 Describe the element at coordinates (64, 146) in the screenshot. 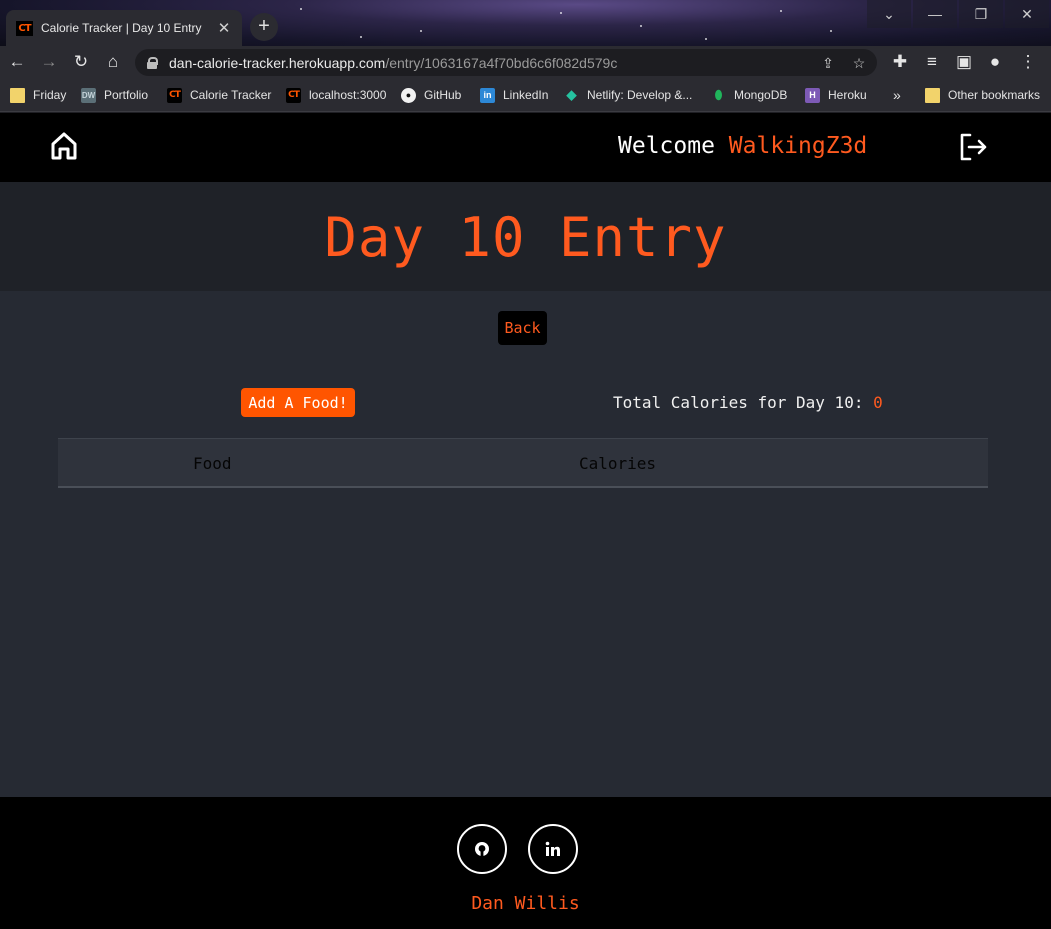

I see `home-icon` at that location.